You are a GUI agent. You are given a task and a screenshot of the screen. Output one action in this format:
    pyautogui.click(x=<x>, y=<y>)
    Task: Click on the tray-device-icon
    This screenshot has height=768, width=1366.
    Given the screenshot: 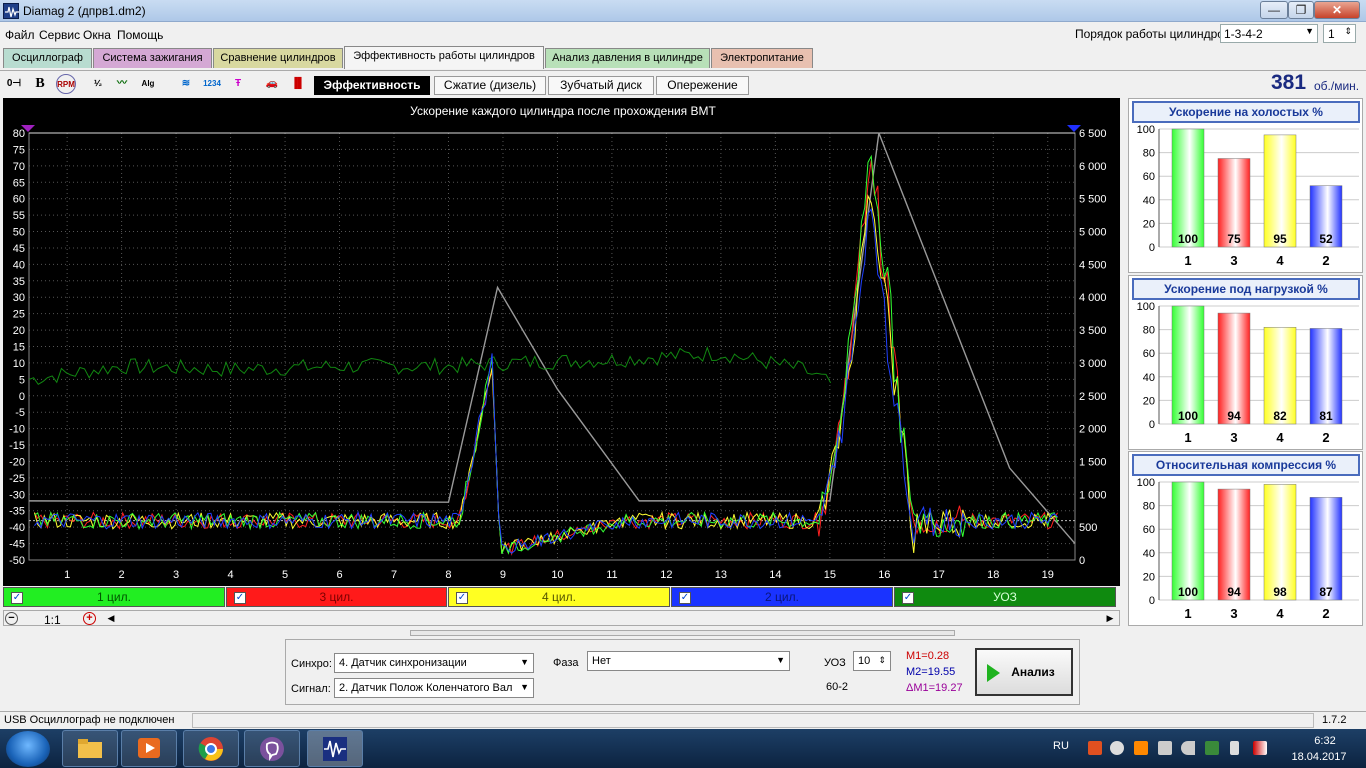 What is the action you would take?
    pyautogui.click(x=1212, y=748)
    